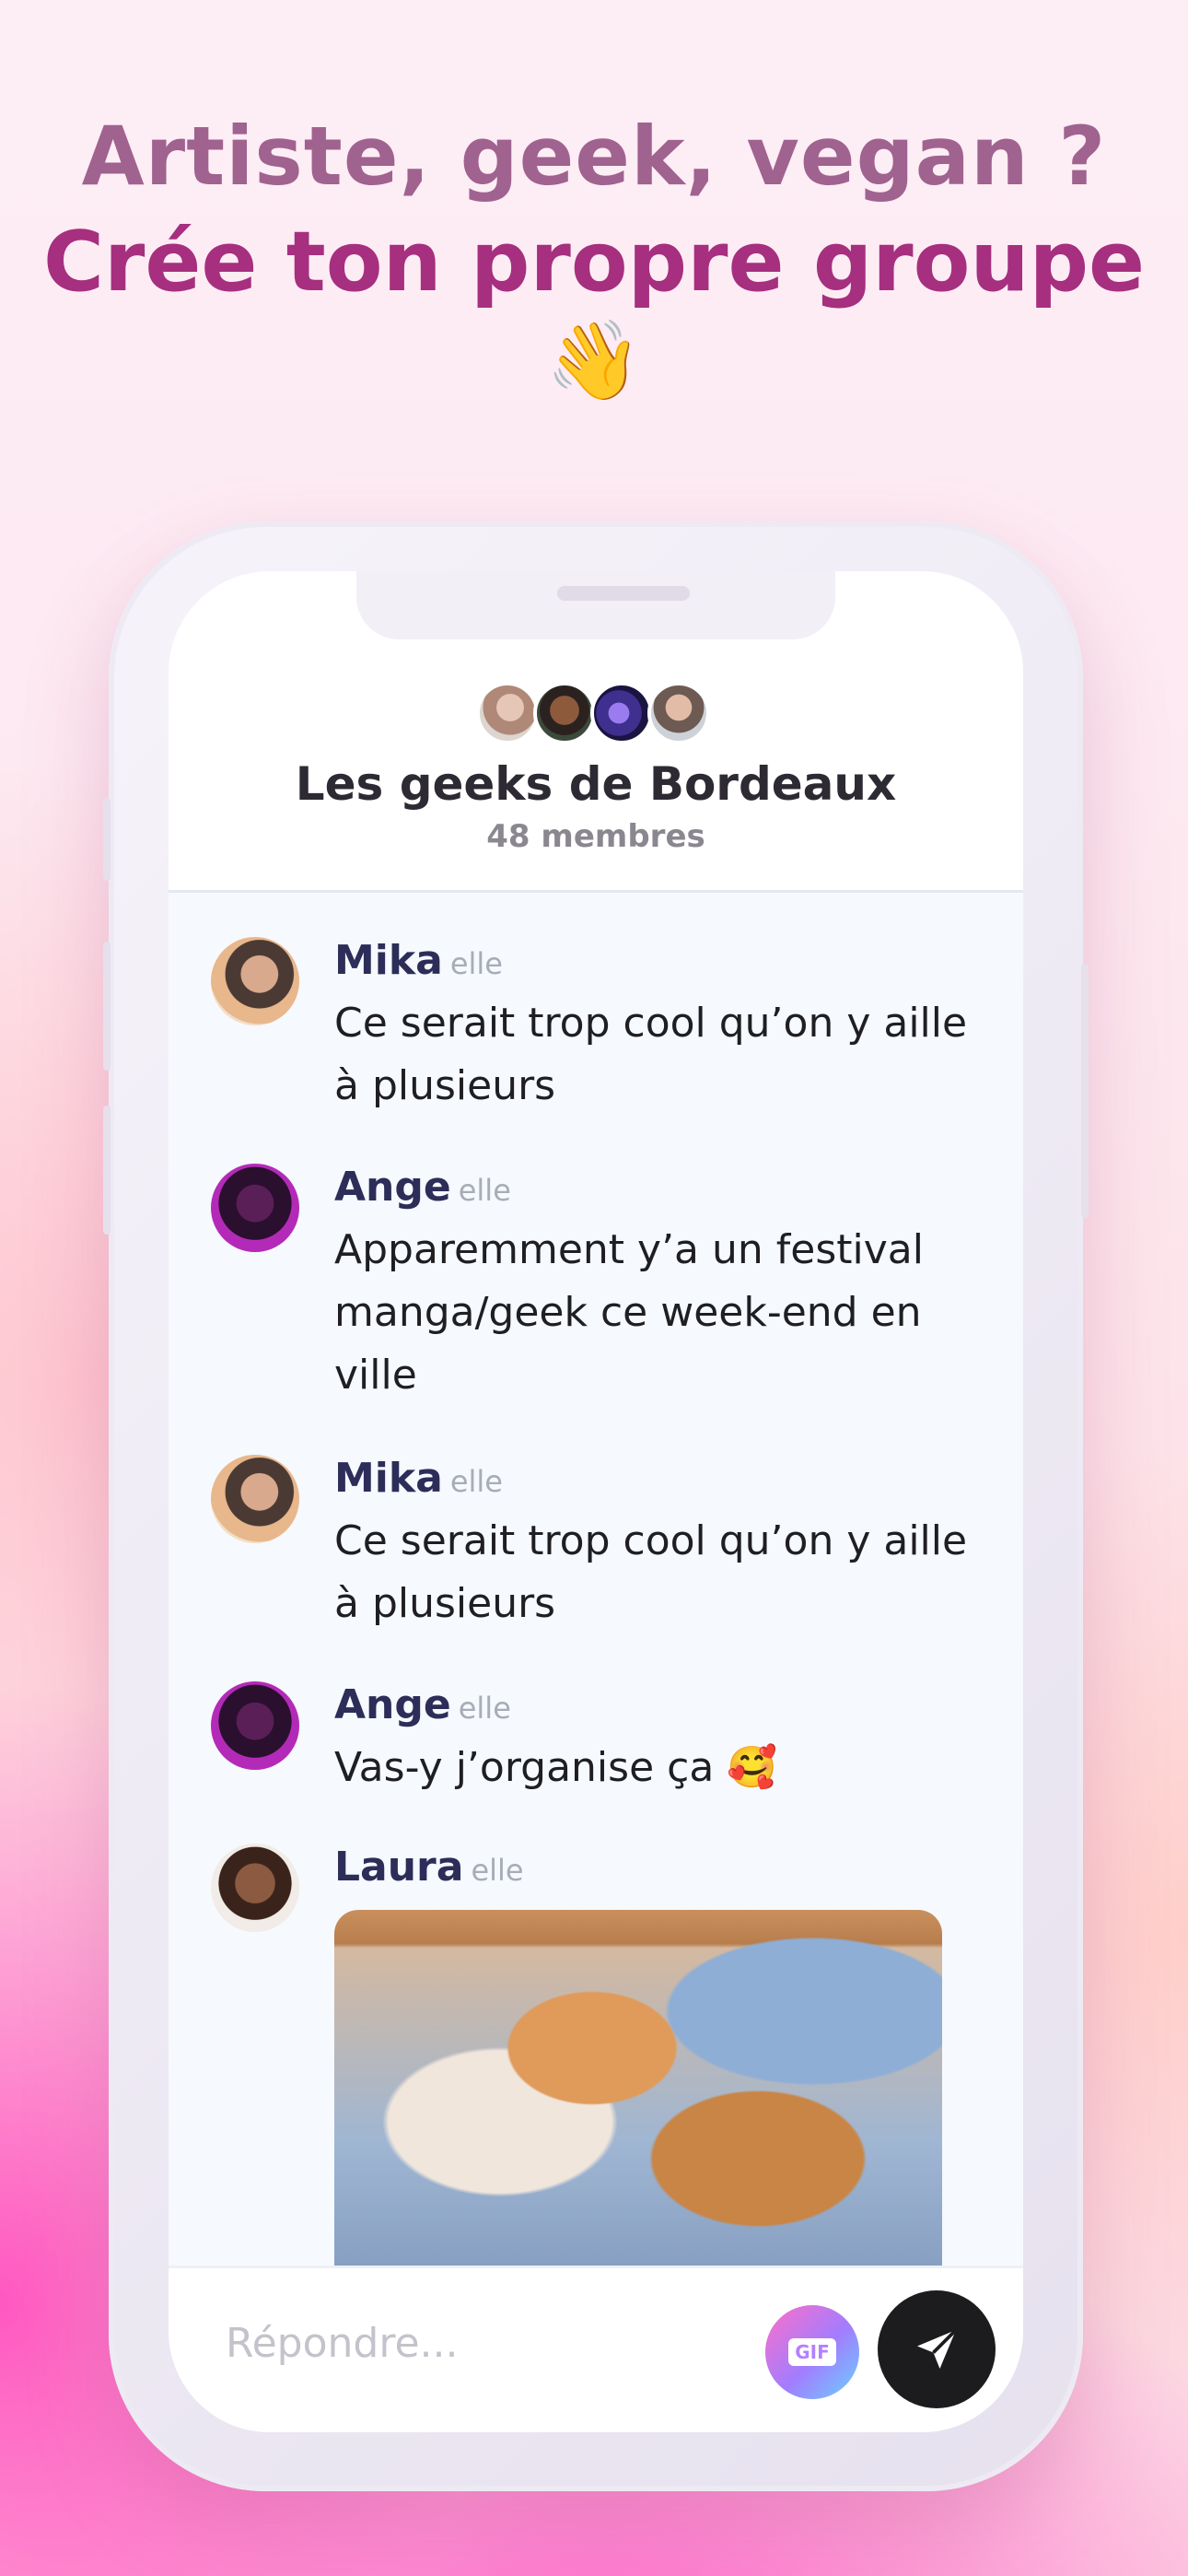 The height and width of the screenshot is (2576, 1188). What do you see at coordinates (596, 784) in the screenshot?
I see `group-title: Les geeks de Bordeaux` at bounding box center [596, 784].